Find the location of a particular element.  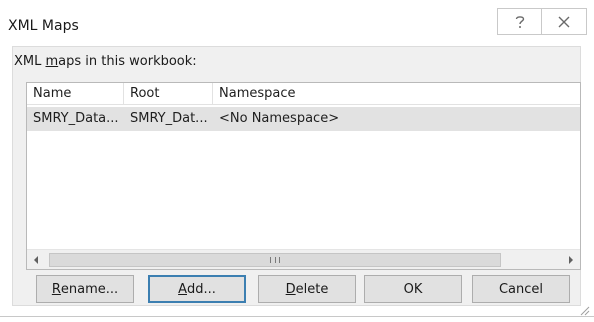

list-item: SMRY_Data... SMRY_Dat... <No Namespace> is located at coordinates (303, 119).